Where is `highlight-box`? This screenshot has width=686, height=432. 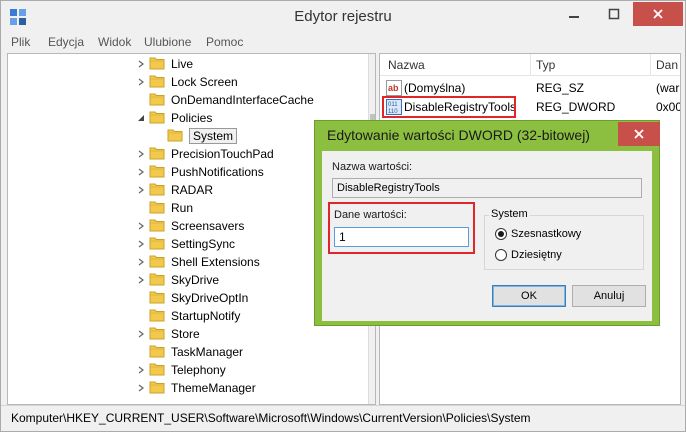
highlight-box is located at coordinates (401, 228).